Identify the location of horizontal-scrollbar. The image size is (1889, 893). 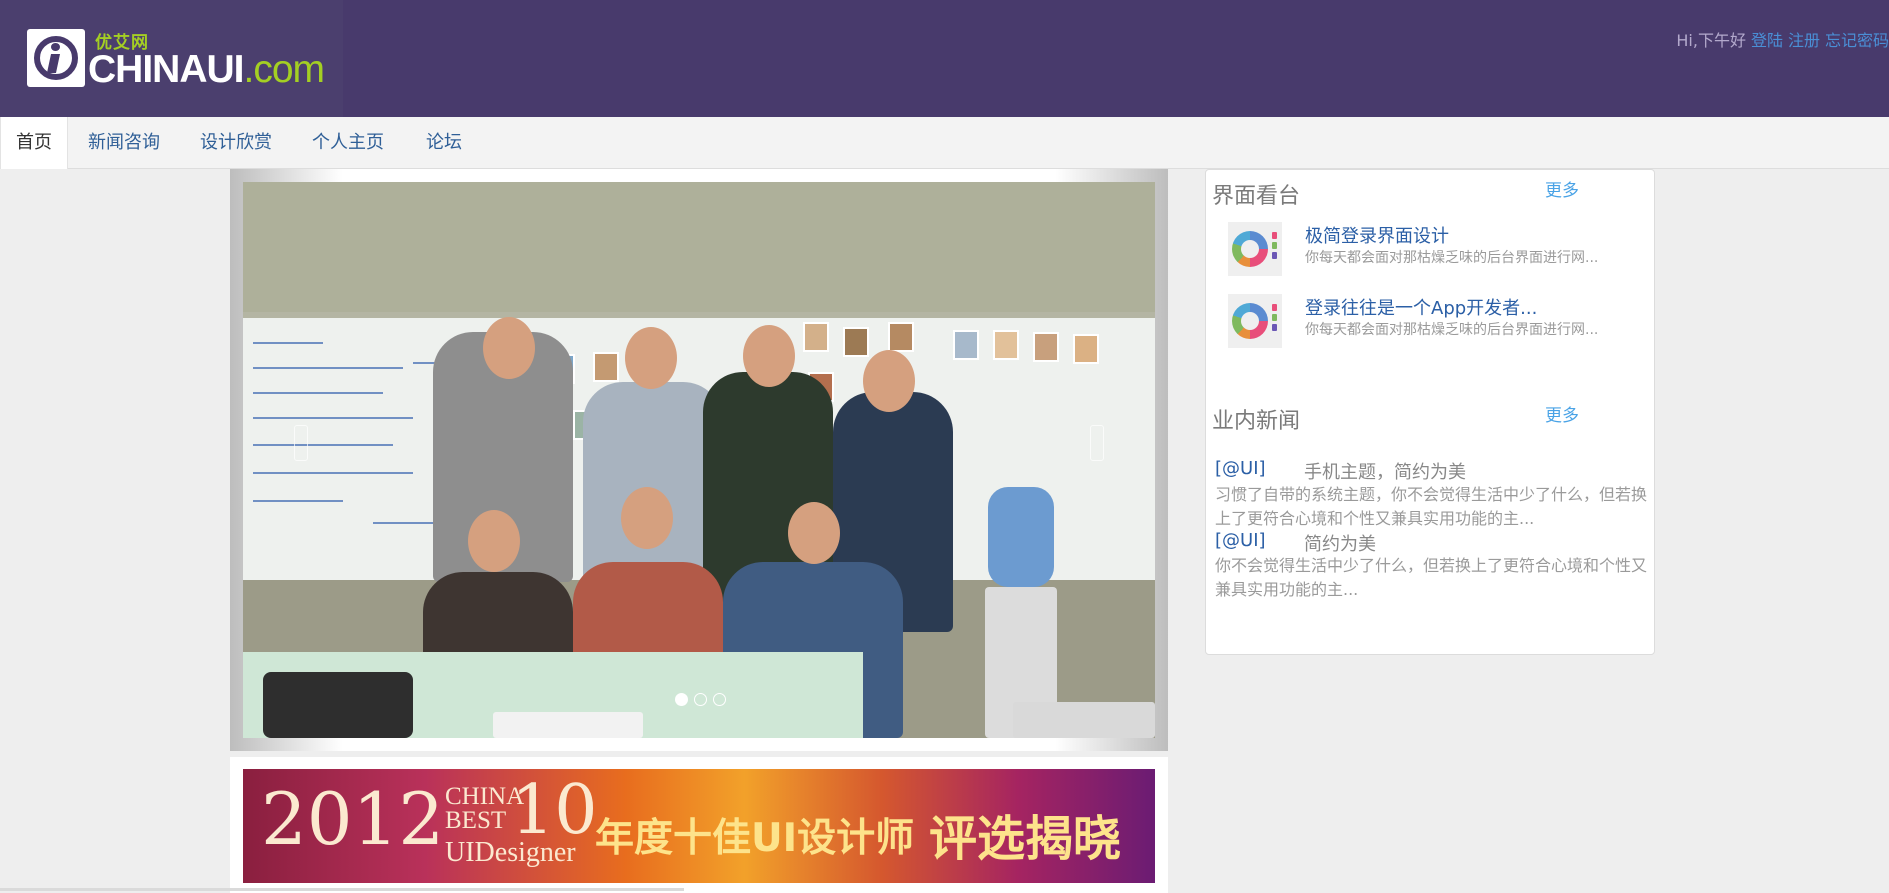
(342, 889).